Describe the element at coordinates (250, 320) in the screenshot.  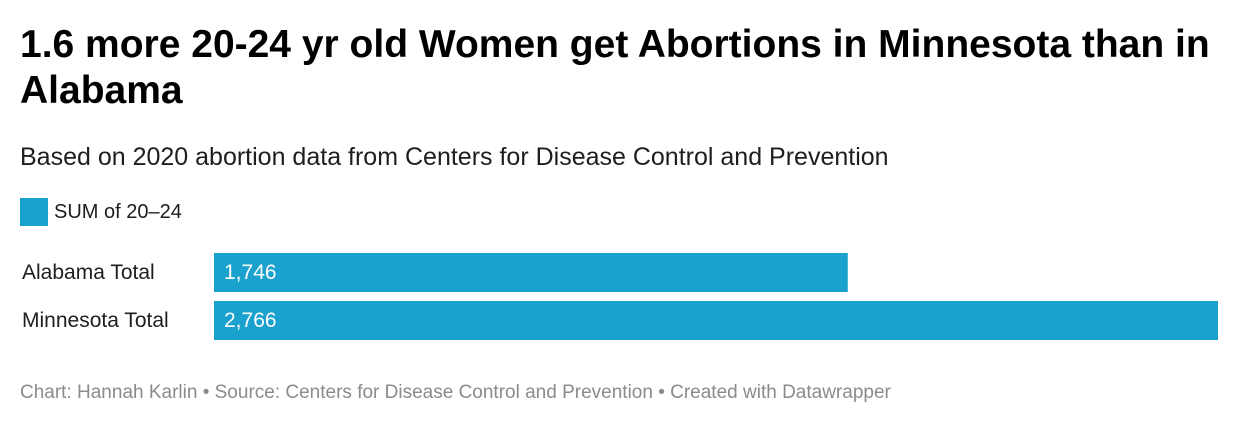
I see `bar-value-label: 2,766` at that location.